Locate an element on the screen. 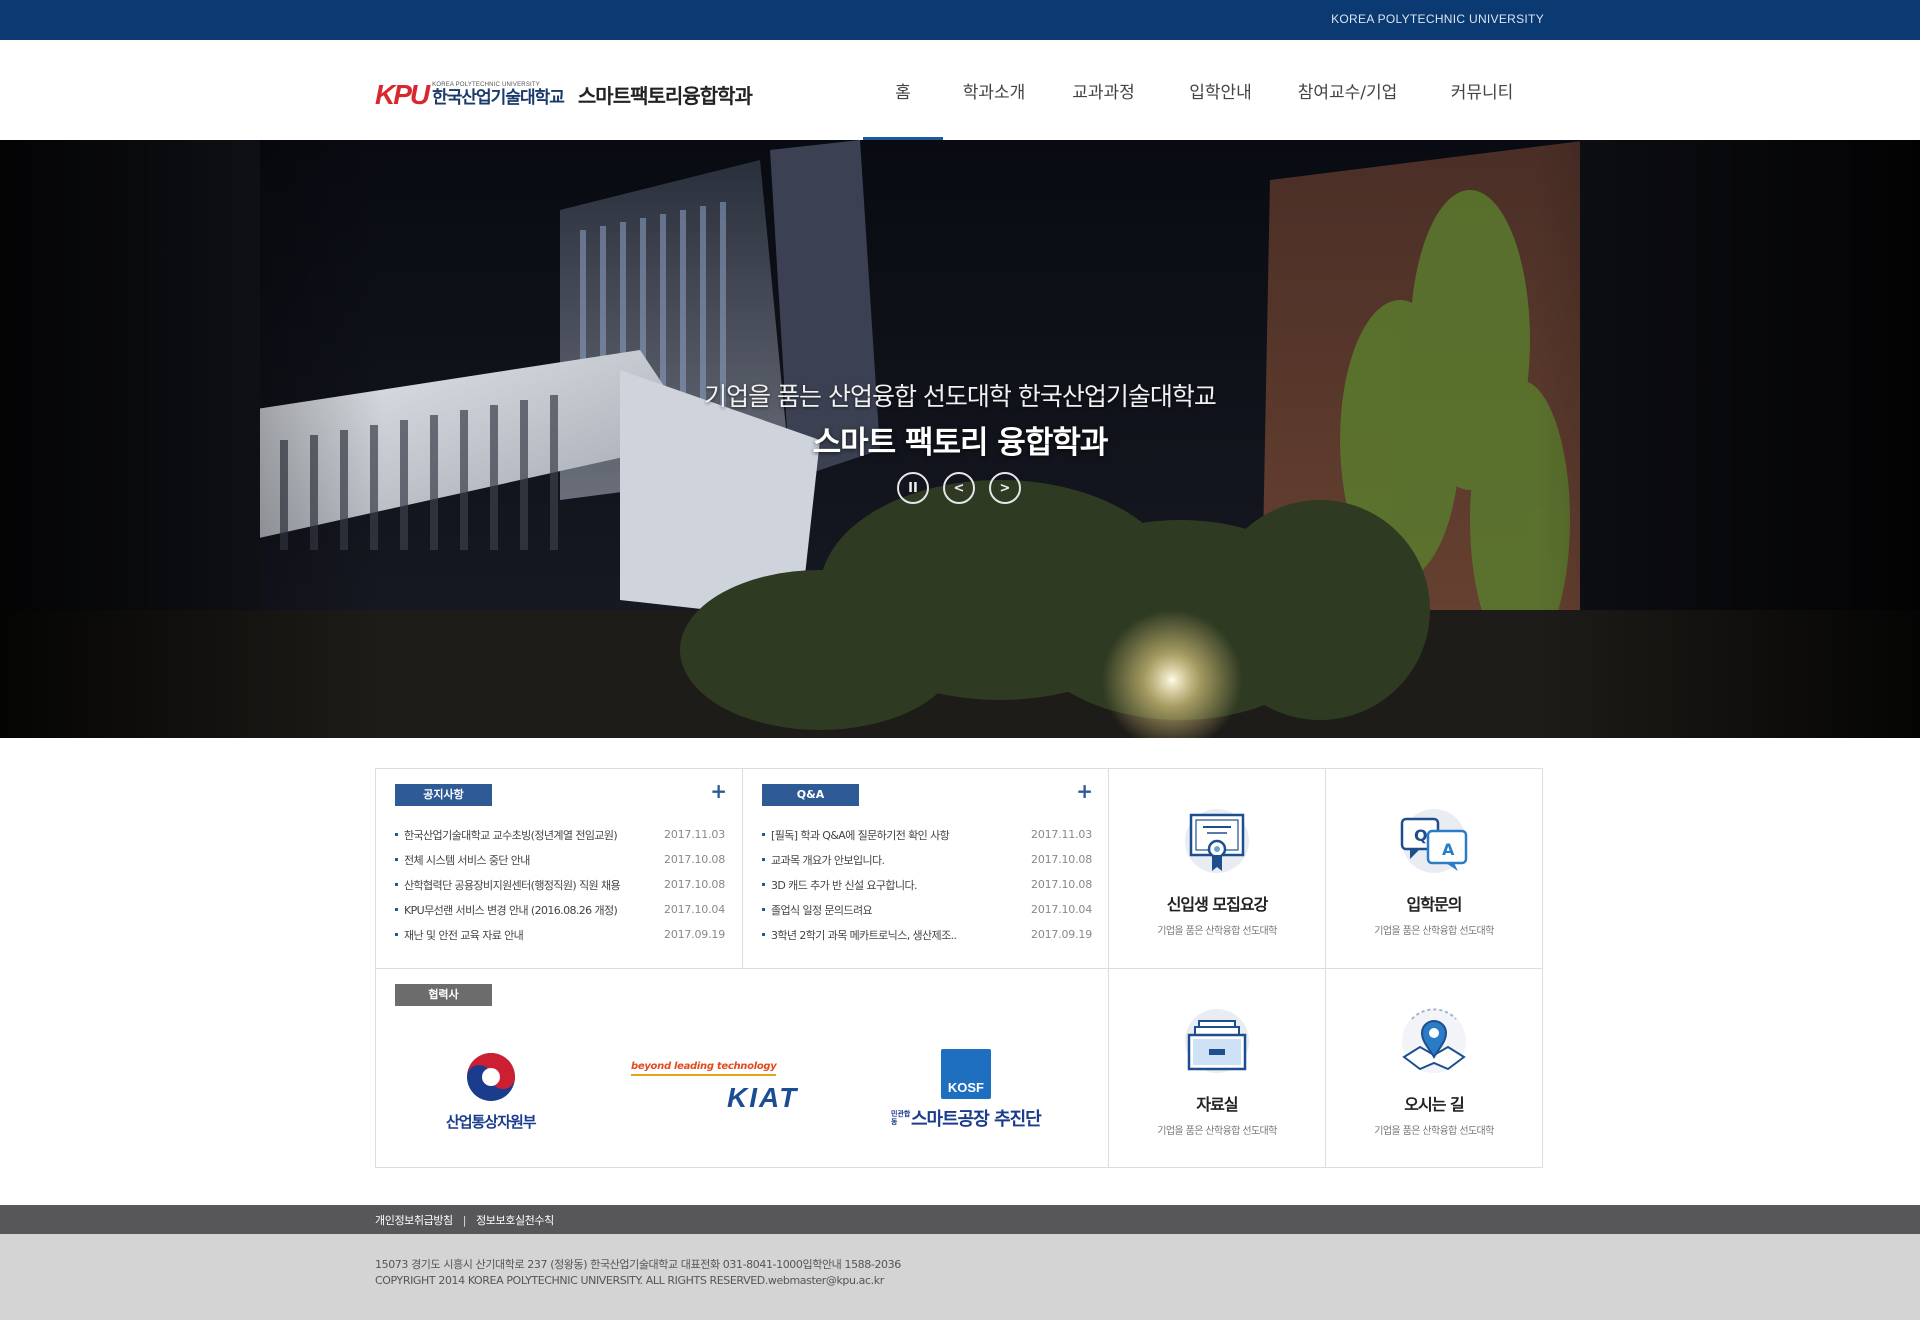  admission-guide-box: 신입생 모집요강 기업을 품은 산학융합 선도대학 is located at coordinates (1217, 869).